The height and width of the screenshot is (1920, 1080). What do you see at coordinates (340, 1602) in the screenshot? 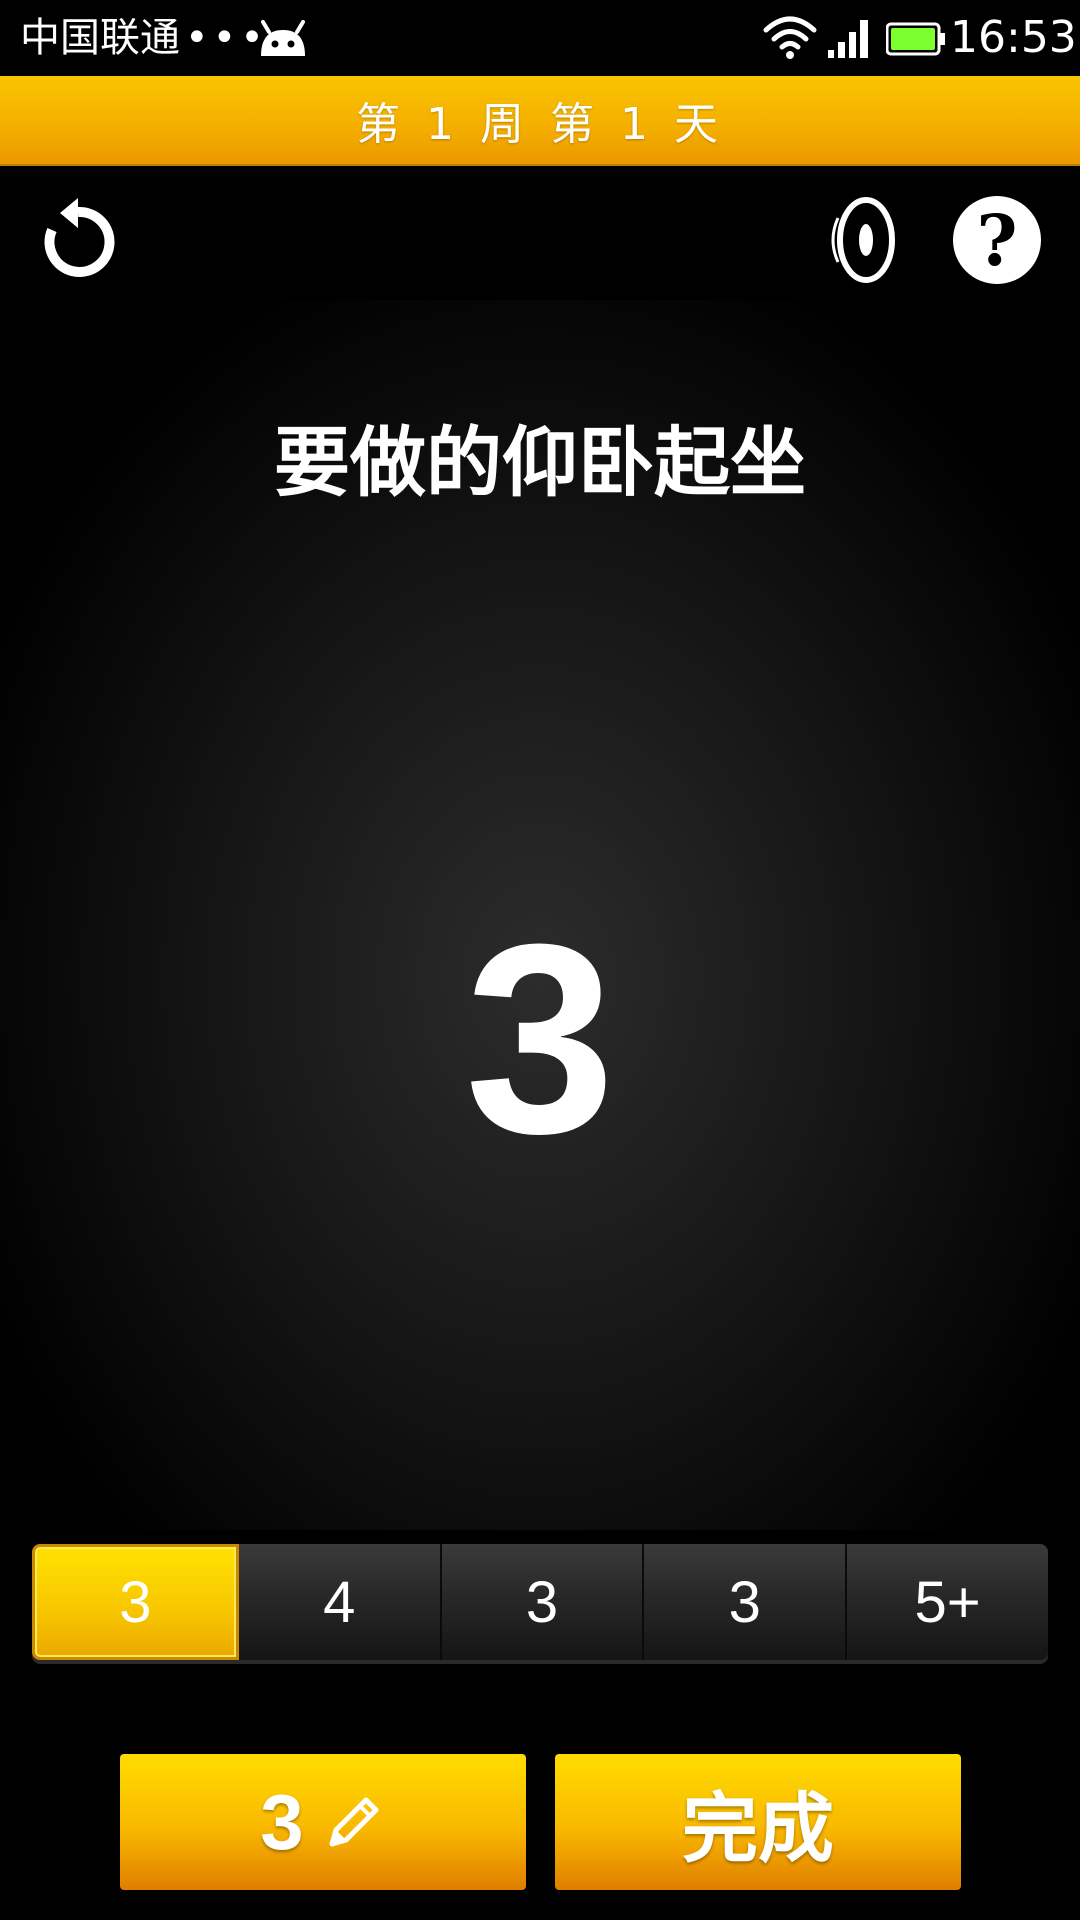
I see `set-item-2: 4` at bounding box center [340, 1602].